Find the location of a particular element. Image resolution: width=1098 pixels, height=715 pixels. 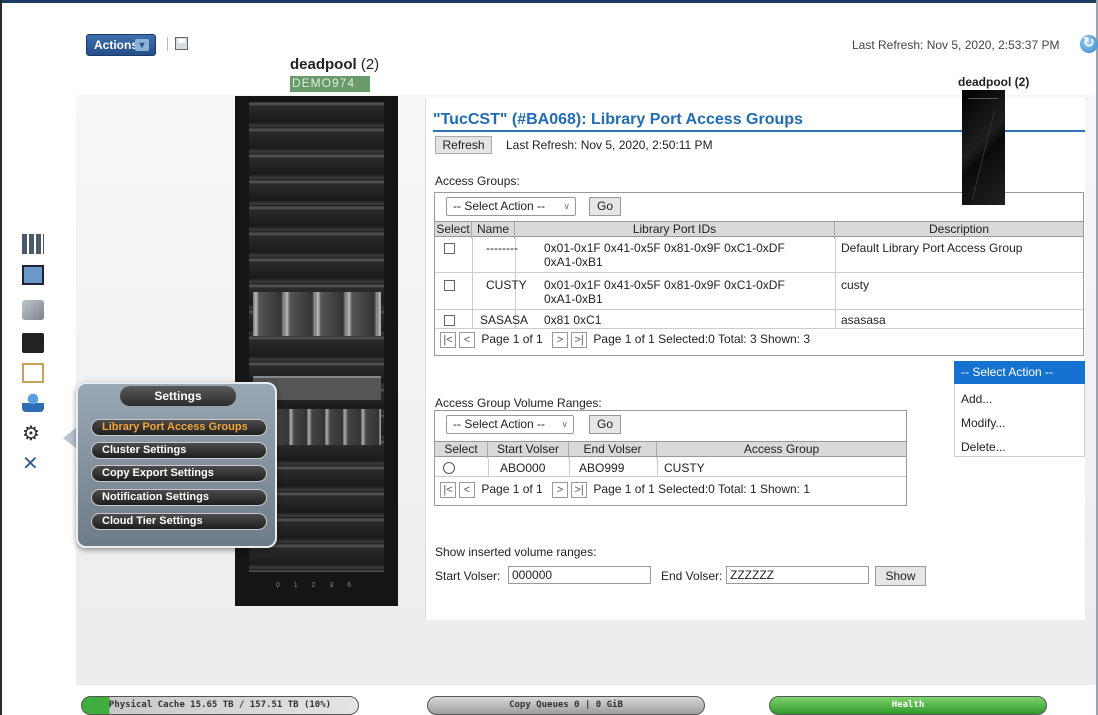

cluster-count: (2) is located at coordinates (370, 64).